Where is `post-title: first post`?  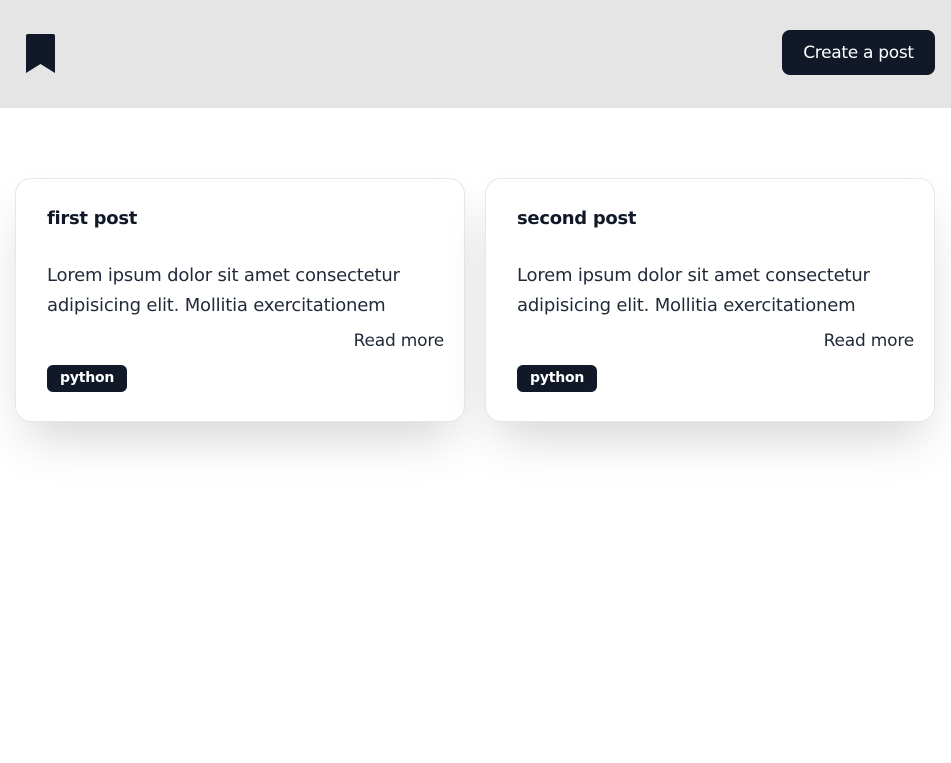
post-title: first post is located at coordinates (92, 218).